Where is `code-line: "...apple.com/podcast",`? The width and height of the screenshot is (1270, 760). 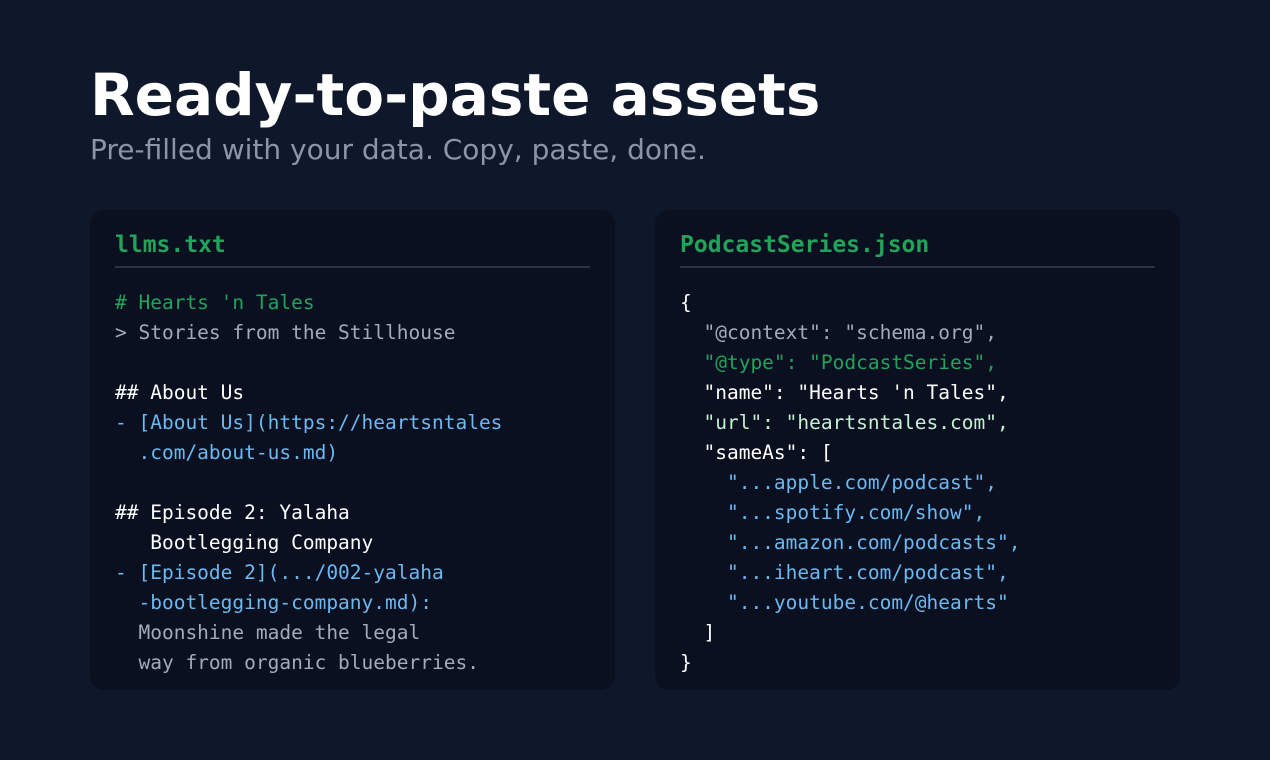
code-line: "...apple.com/podcast", is located at coordinates (838, 482).